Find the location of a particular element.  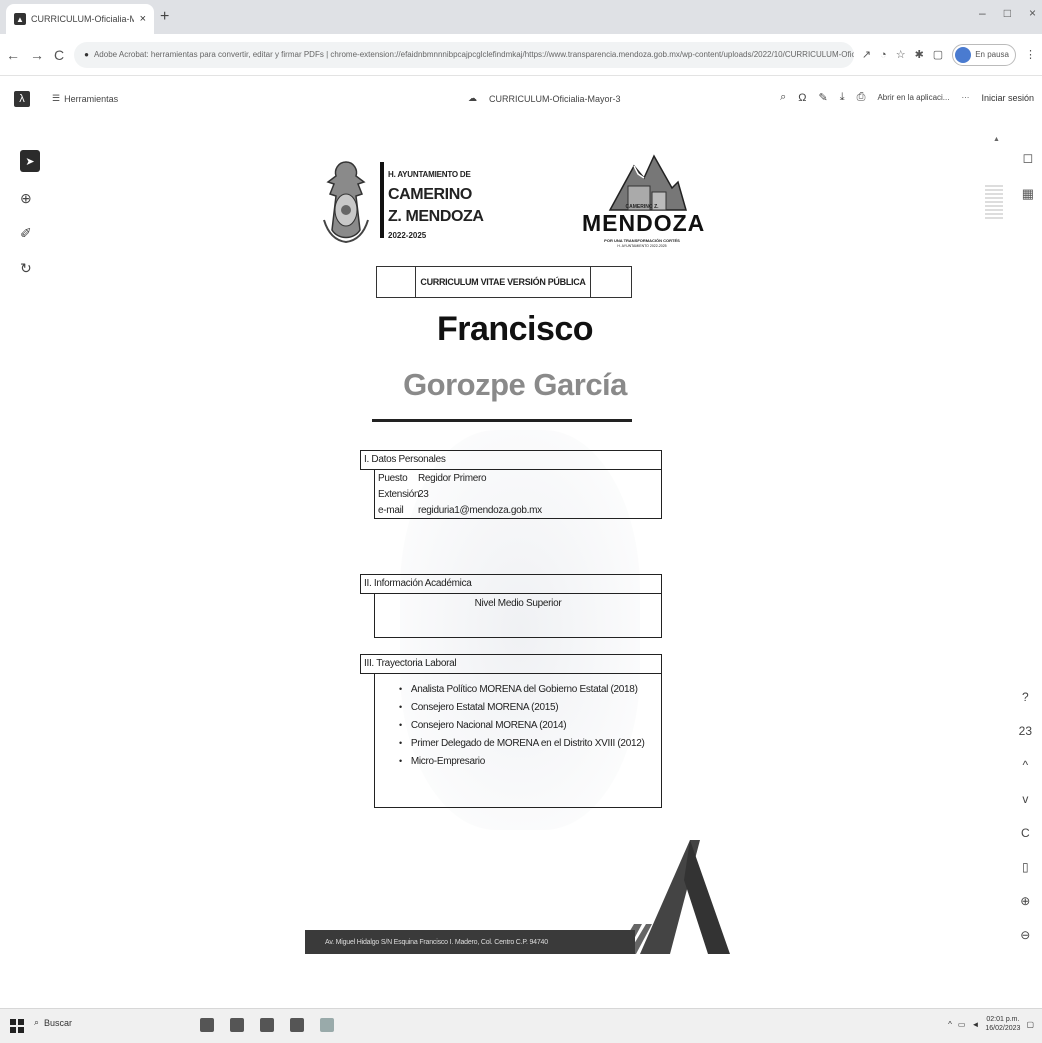

new-tab-button: + is located at coordinates (164, 17).